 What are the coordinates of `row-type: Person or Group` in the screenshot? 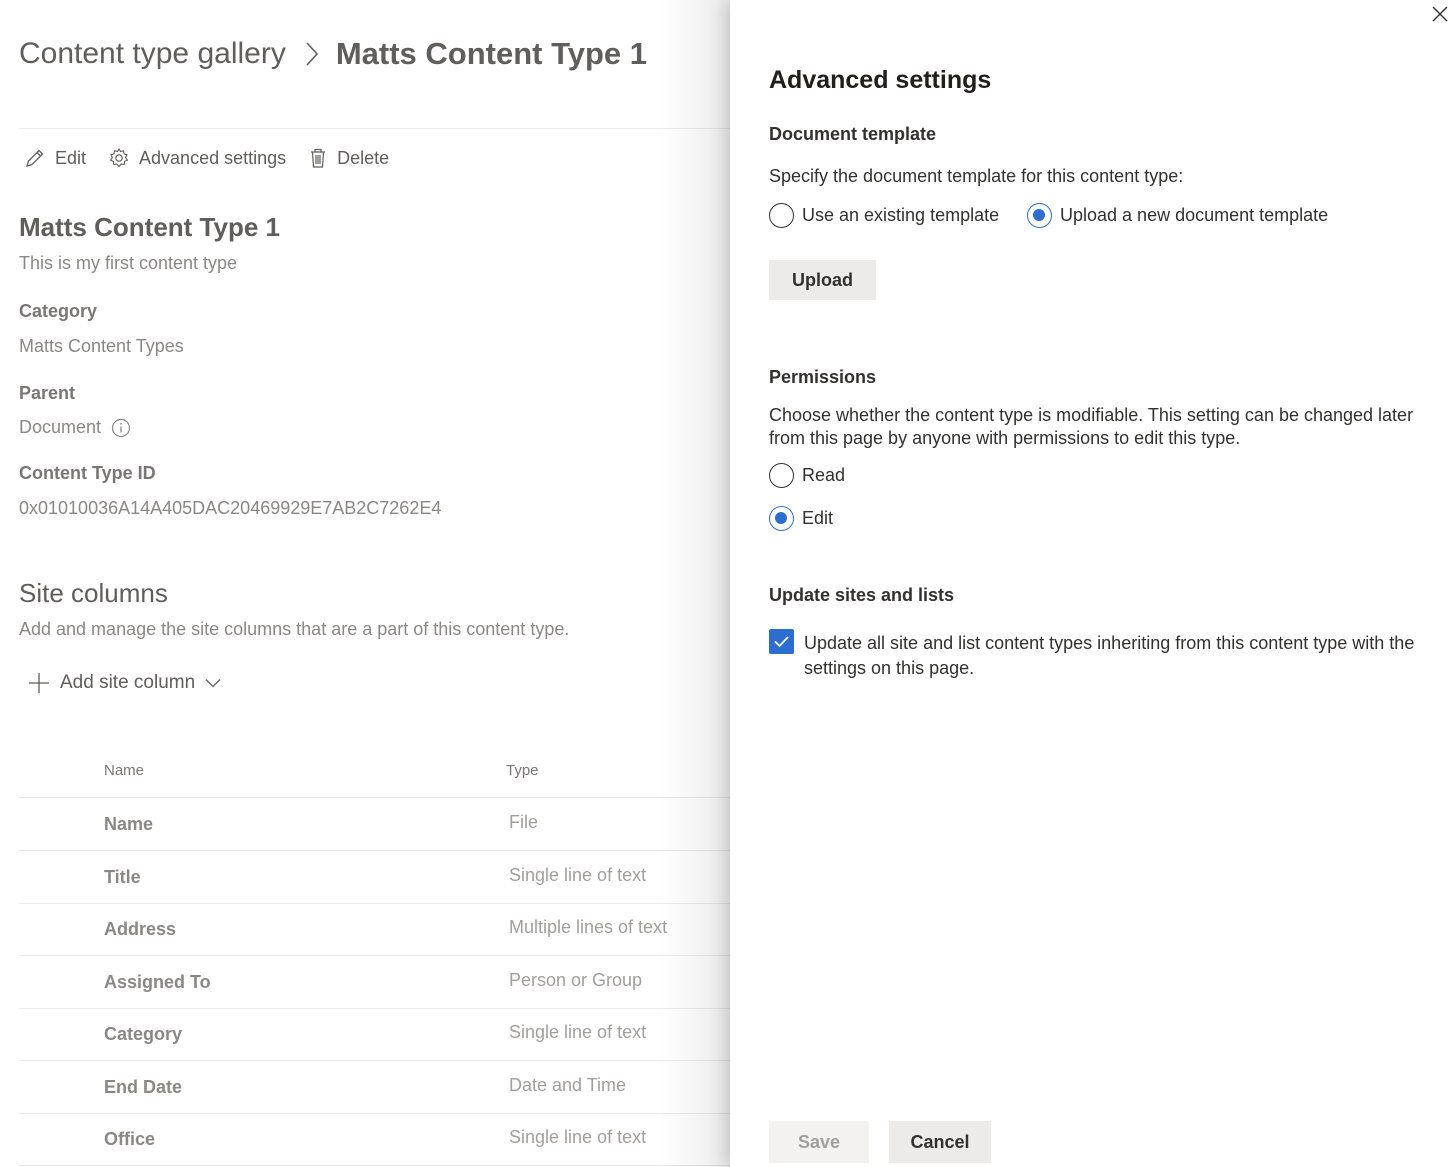 It's located at (576, 980).